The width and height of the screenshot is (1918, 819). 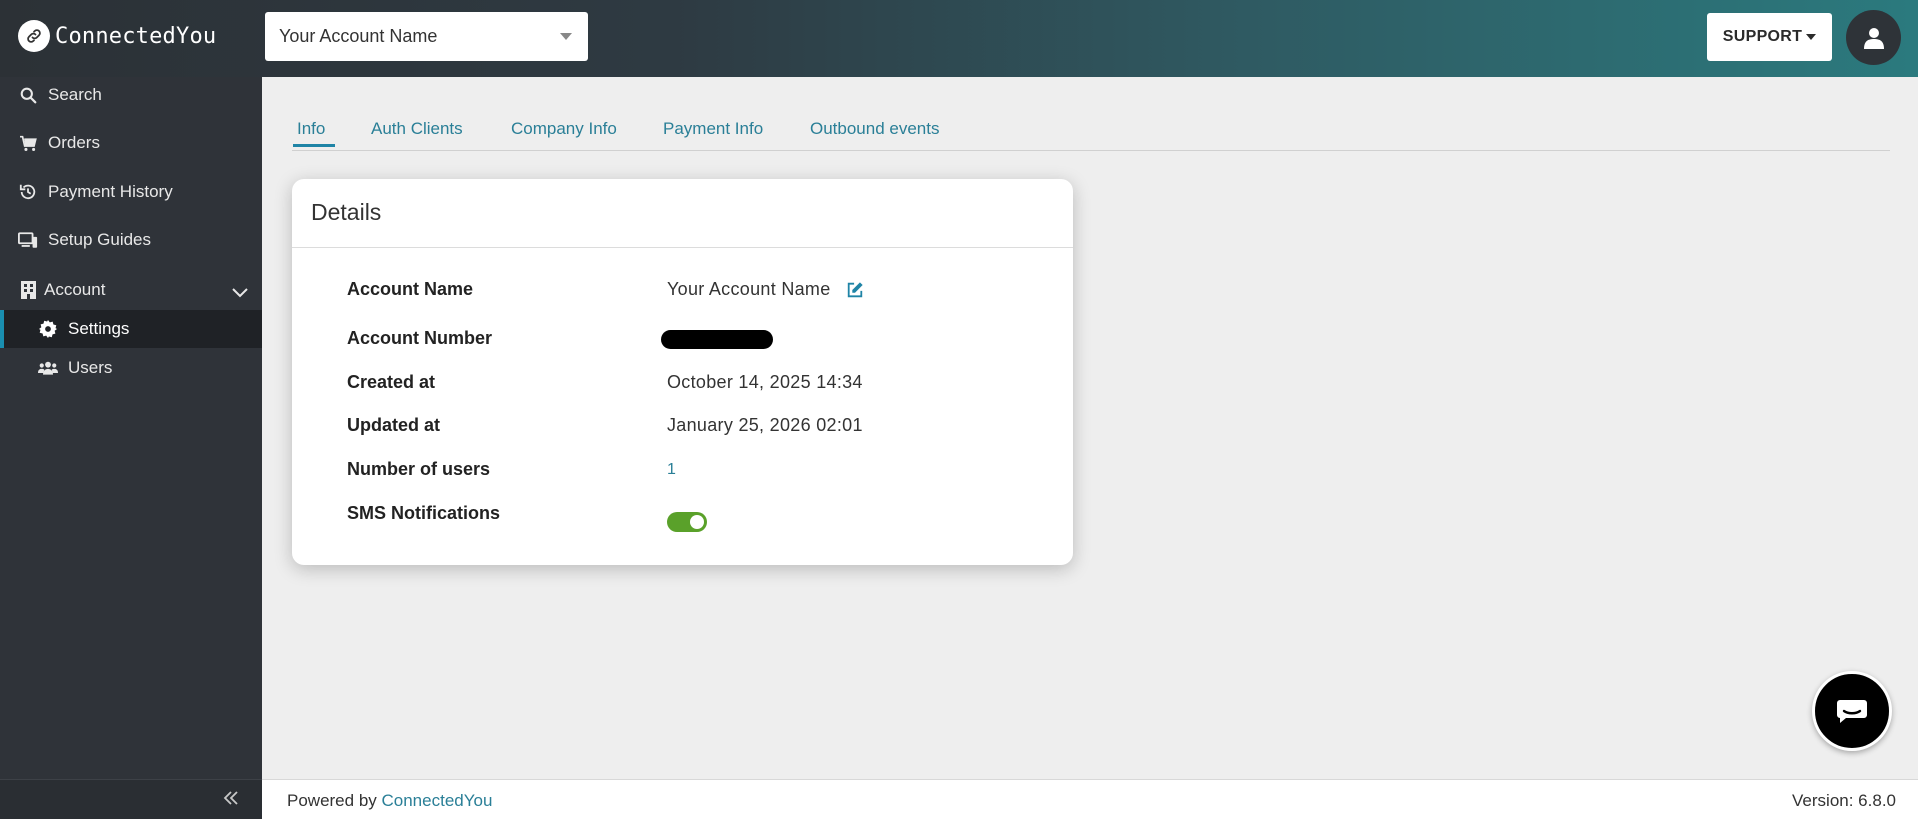 What do you see at coordinates (34, 36) in the screenshot?
I see `link-icon` at bounding box center [34, 36].